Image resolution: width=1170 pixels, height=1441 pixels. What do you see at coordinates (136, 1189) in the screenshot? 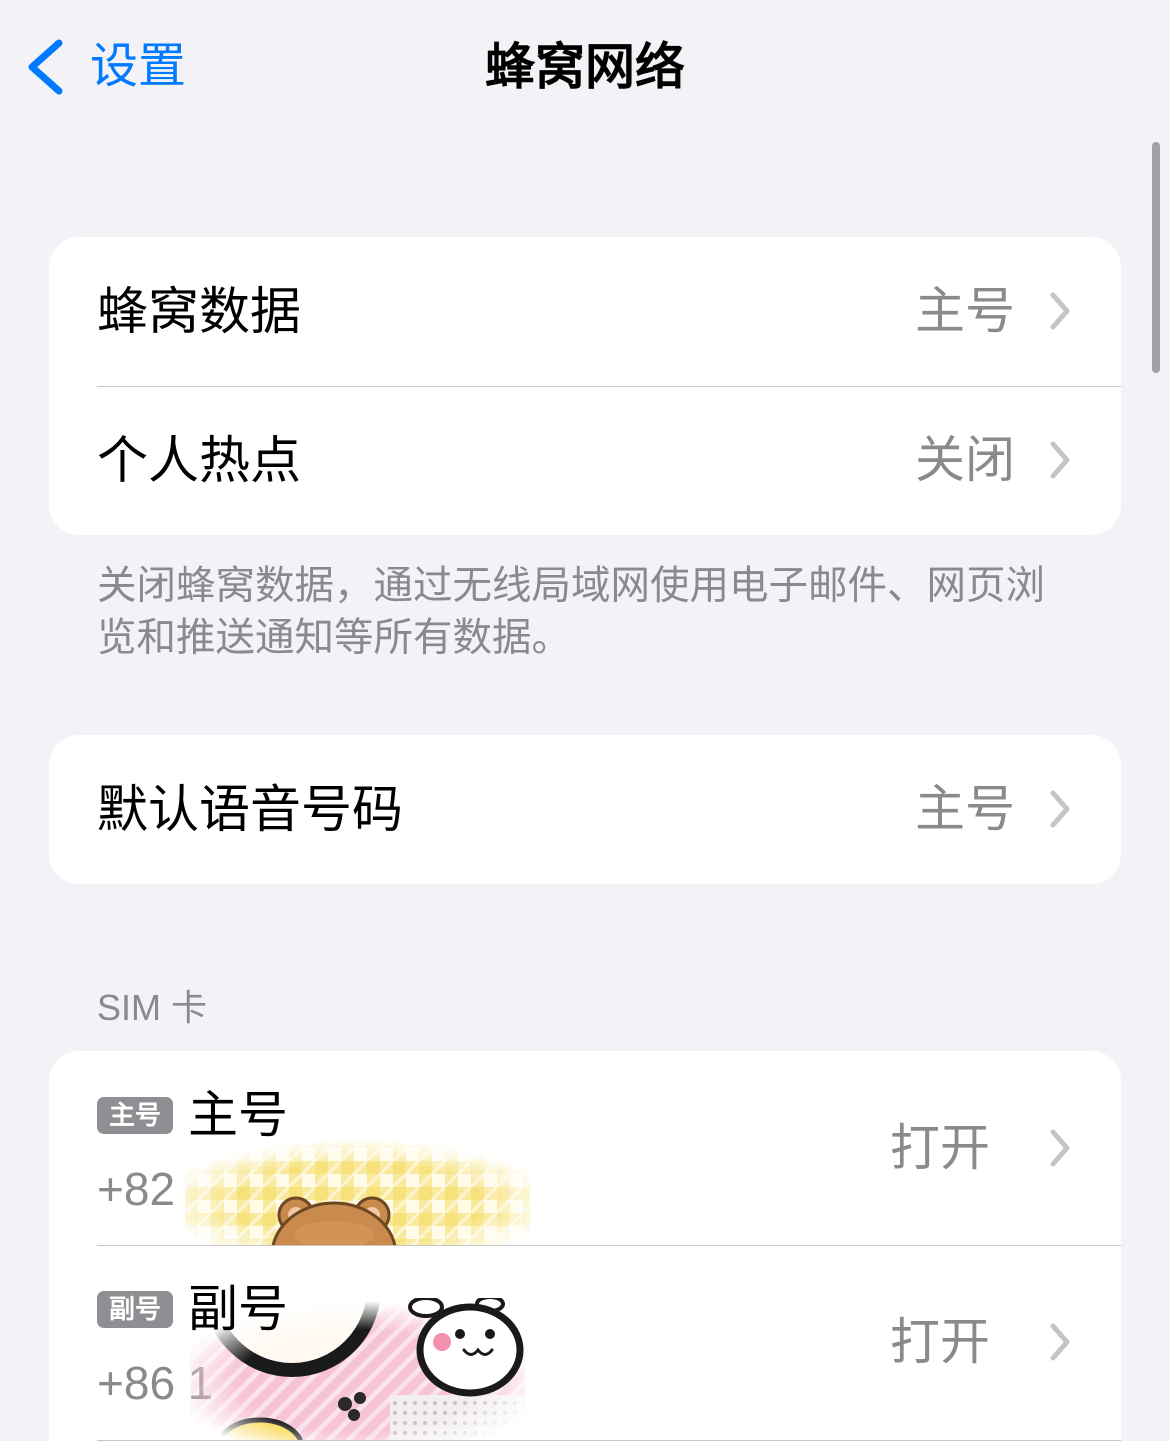
I see `sim-line-number: +82` at bounding box center [136, 1189].